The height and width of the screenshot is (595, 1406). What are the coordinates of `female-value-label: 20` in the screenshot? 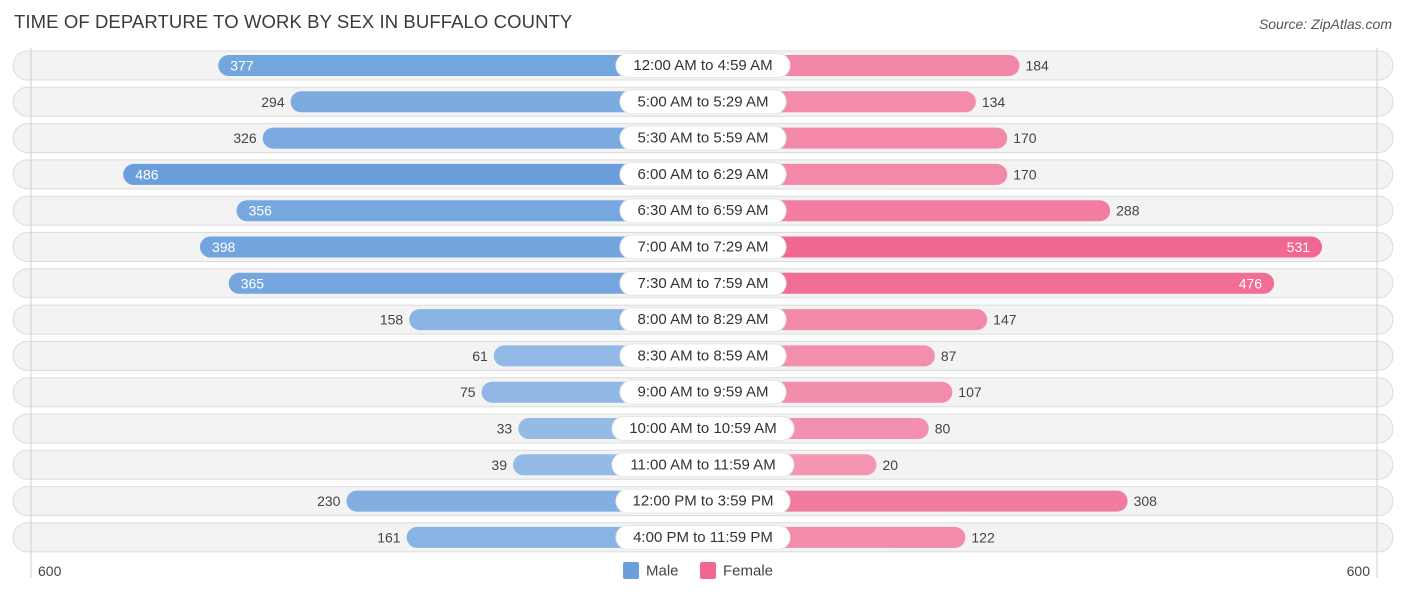 It's located at (890, 465).